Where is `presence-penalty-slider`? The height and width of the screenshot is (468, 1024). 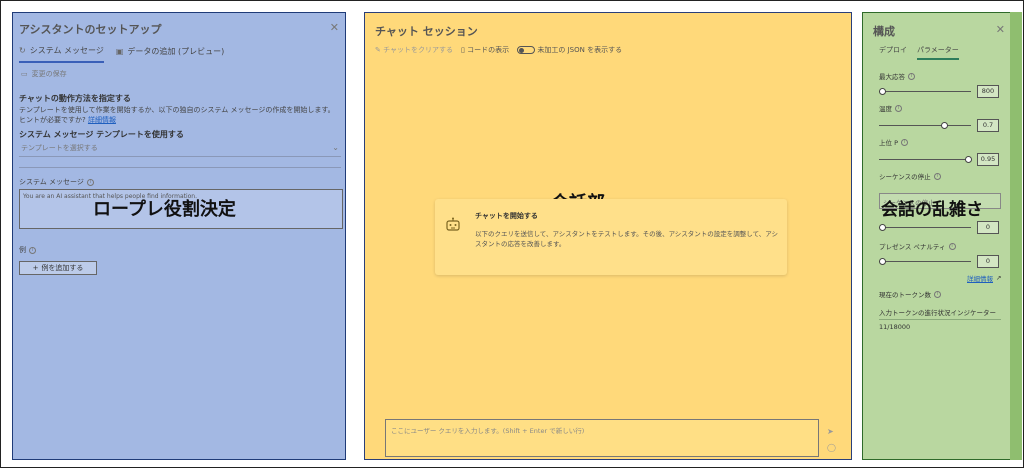 presence-penalty-slider is located at coordinates (925, 261).